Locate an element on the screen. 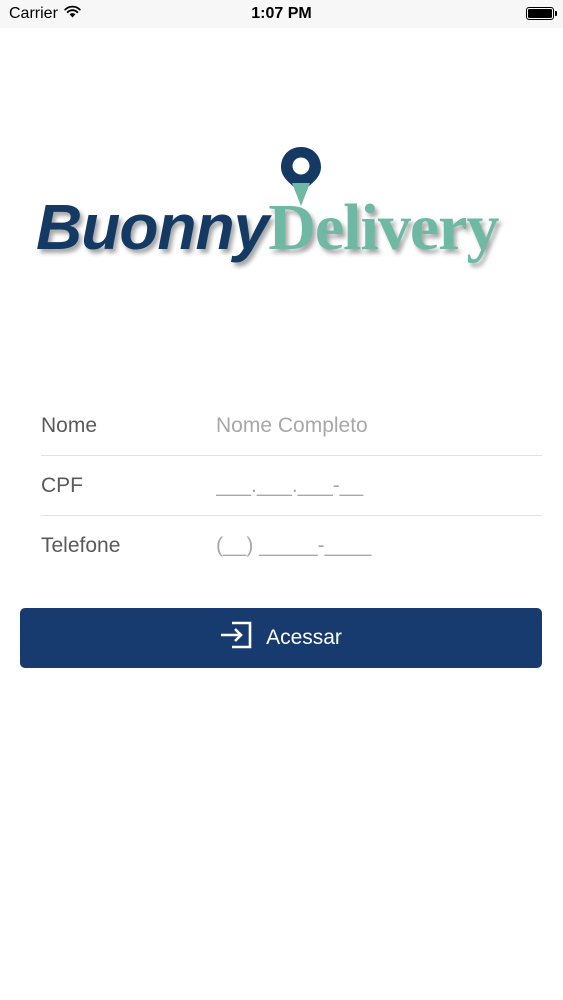 The image size is (563, 1000). acessar-button: Acessar is located at coordinates (281, 638).